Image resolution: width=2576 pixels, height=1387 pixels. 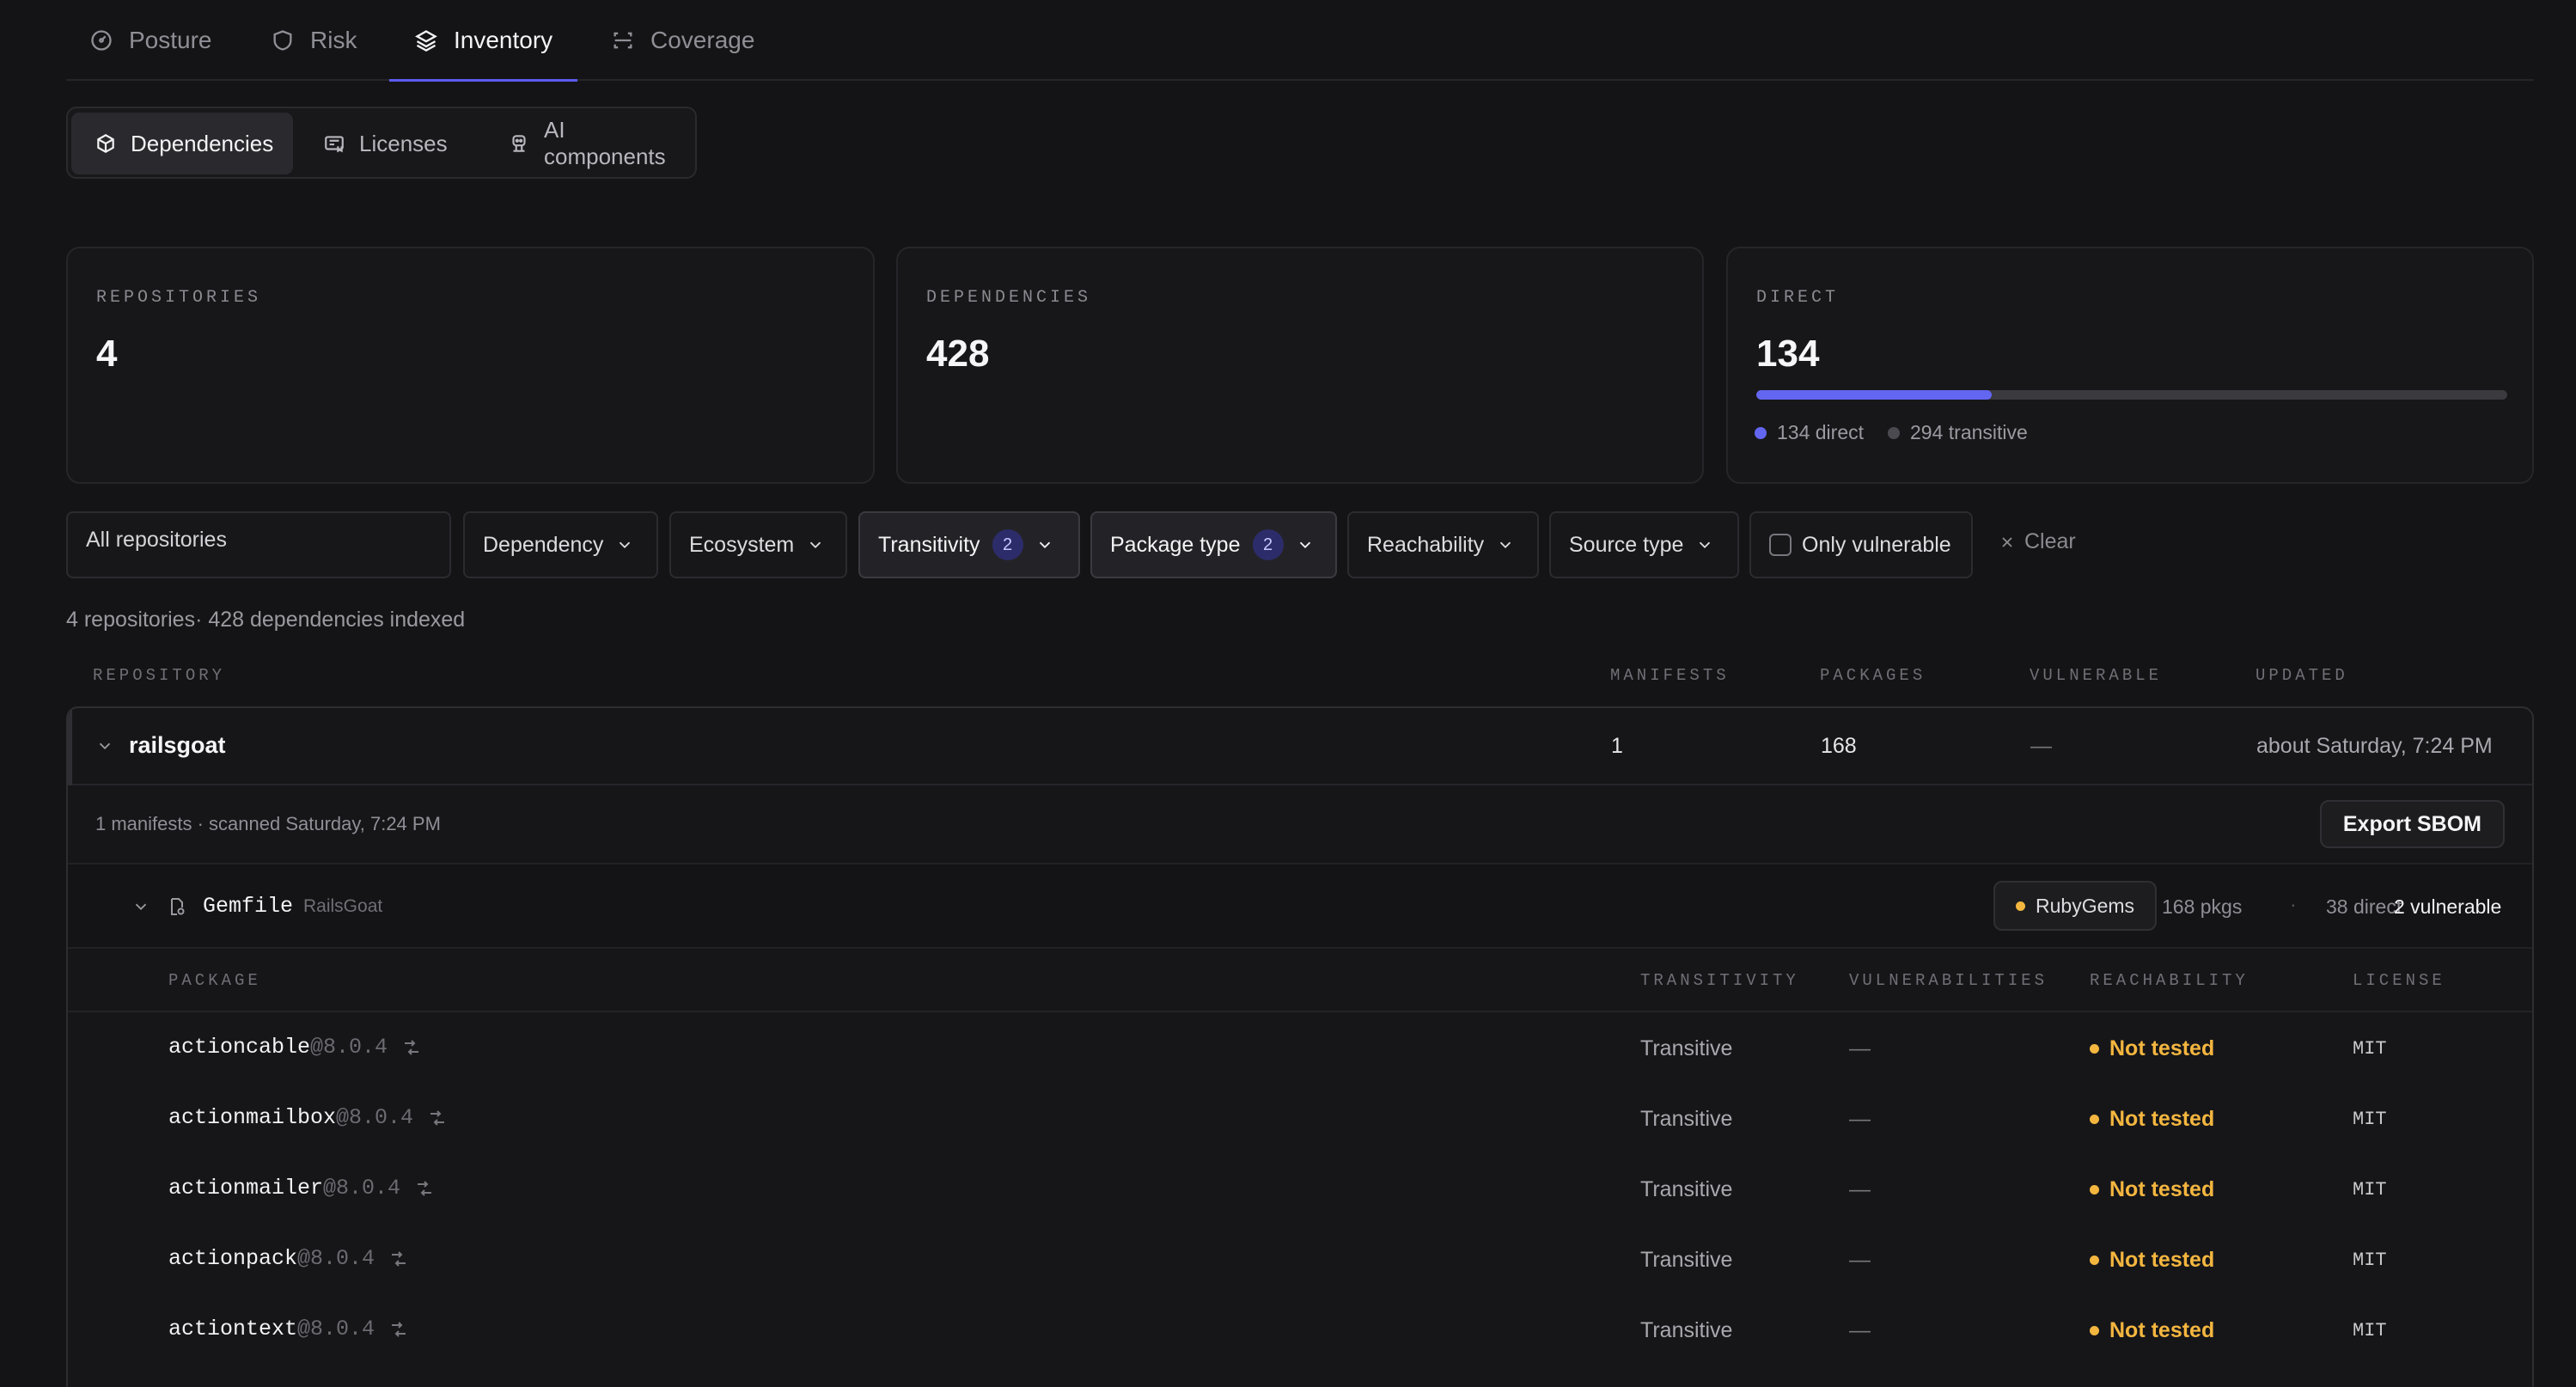 What do you see at coordinates (1948, 980) in the screenshot?
I see `column-header-vulnerabilities: VULNERABILITIES` at bounding box center [1948, 980].